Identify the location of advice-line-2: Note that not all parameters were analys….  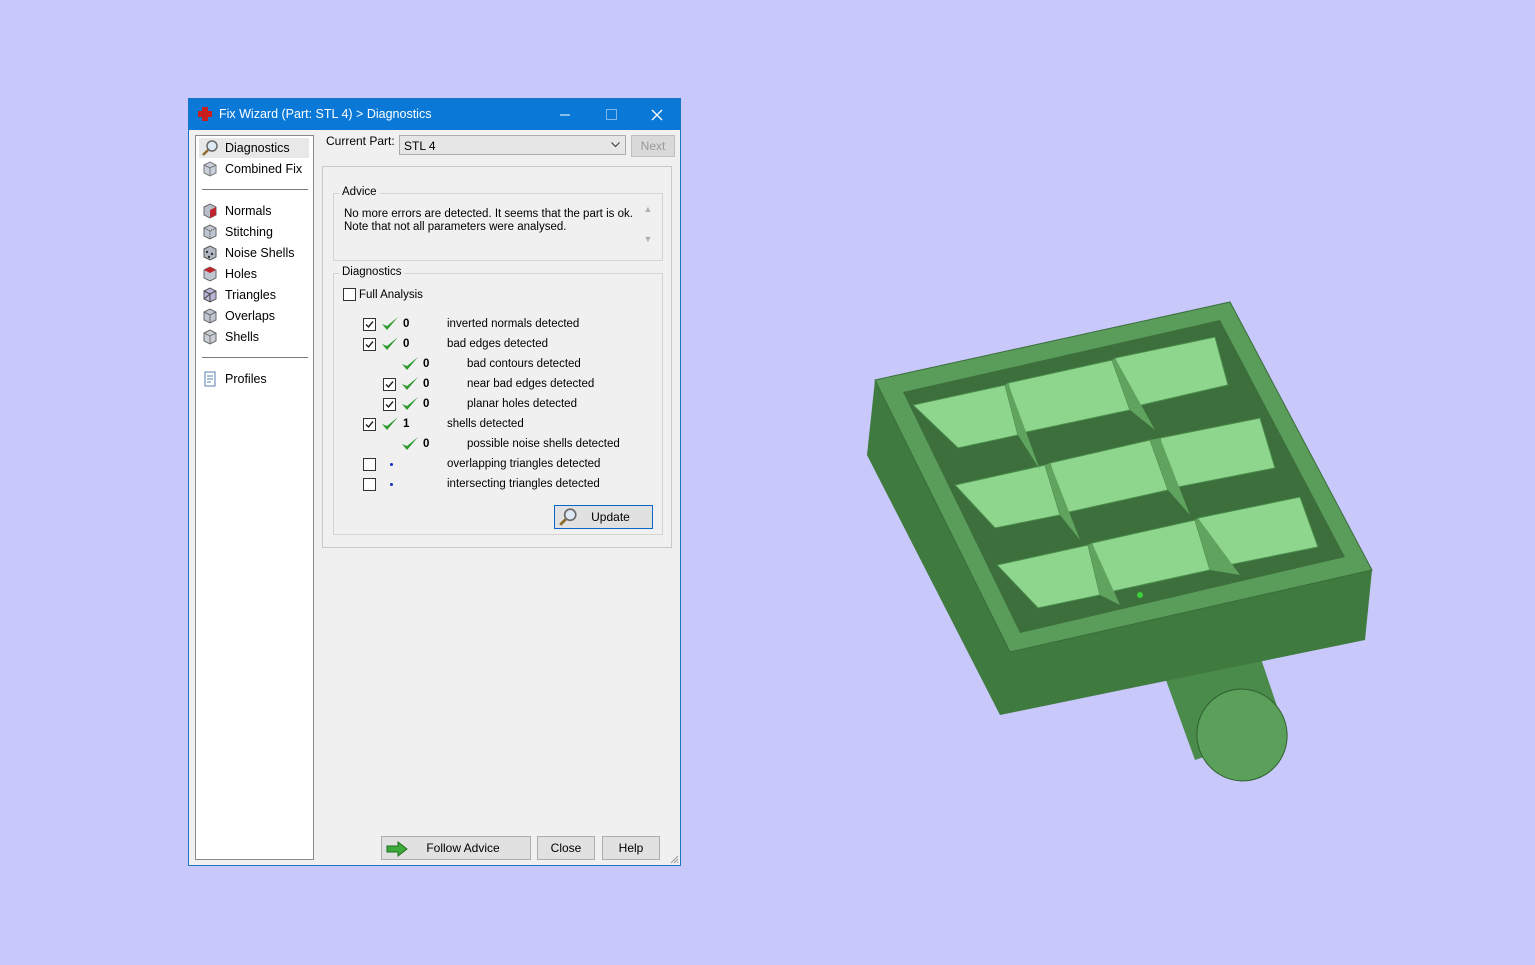
(455, 227).